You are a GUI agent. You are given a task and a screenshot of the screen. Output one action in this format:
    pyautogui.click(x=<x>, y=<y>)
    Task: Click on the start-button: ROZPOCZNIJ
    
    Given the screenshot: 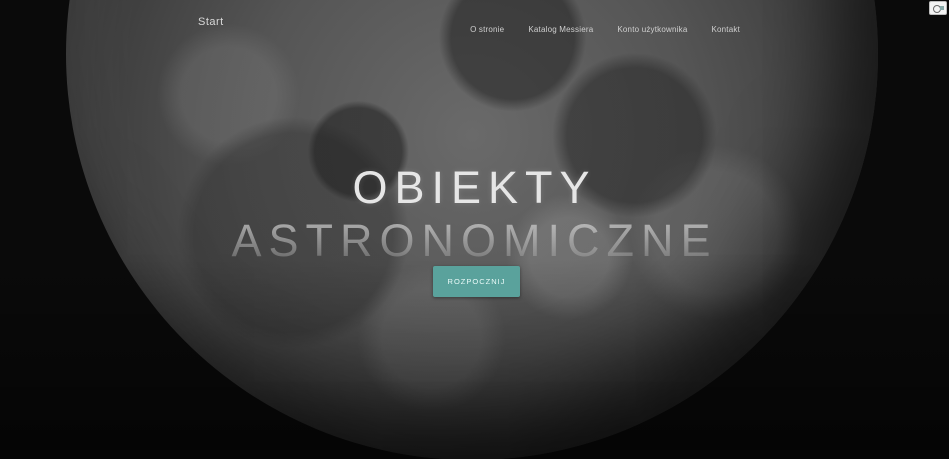 What is the action you would take?
    pyautogui.click(x=476, y=281)
    